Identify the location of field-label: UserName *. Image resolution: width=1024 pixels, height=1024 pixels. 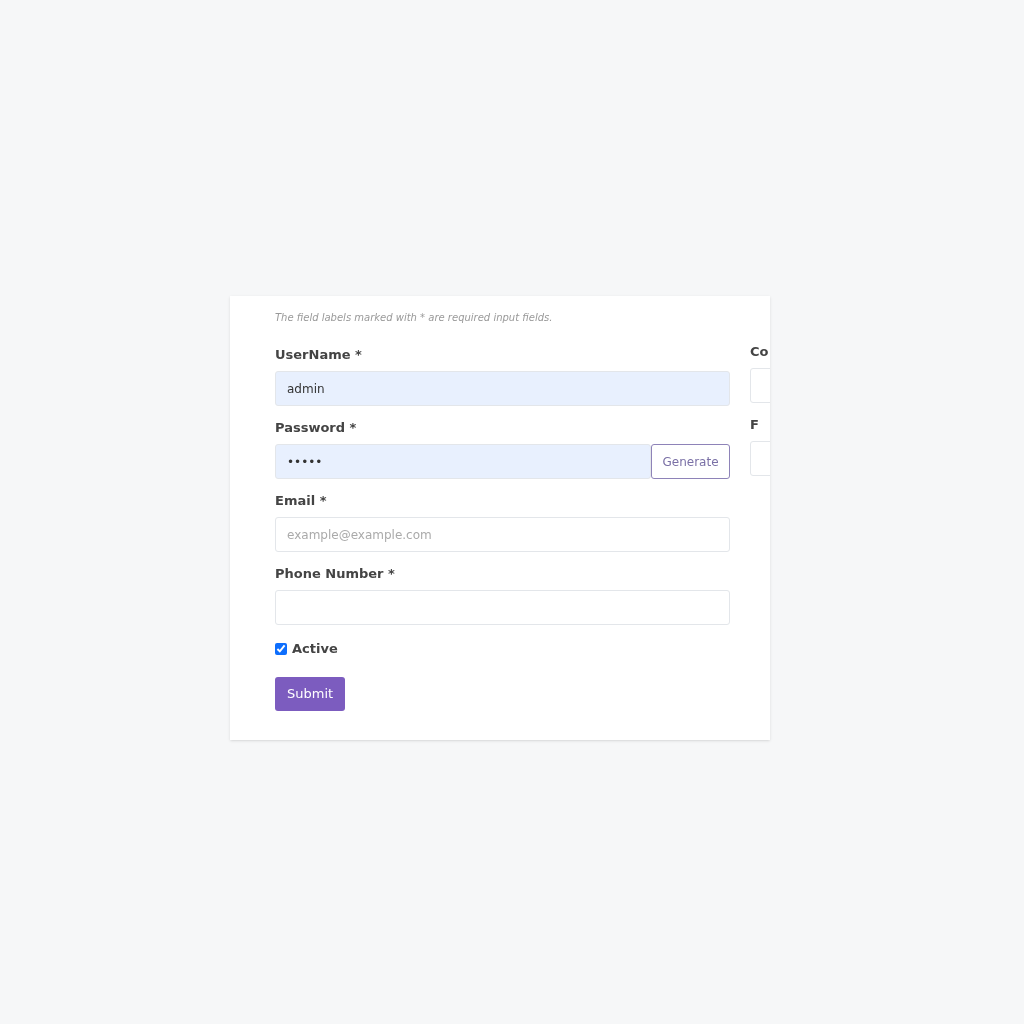
(319, 355).